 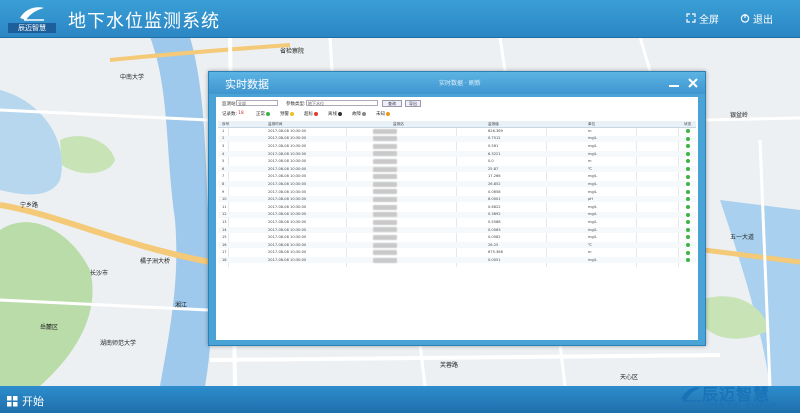 I want to click on table-row: 6 2017-08-08 10:30:00 25.87 ℃, so click(x=457, y=169).